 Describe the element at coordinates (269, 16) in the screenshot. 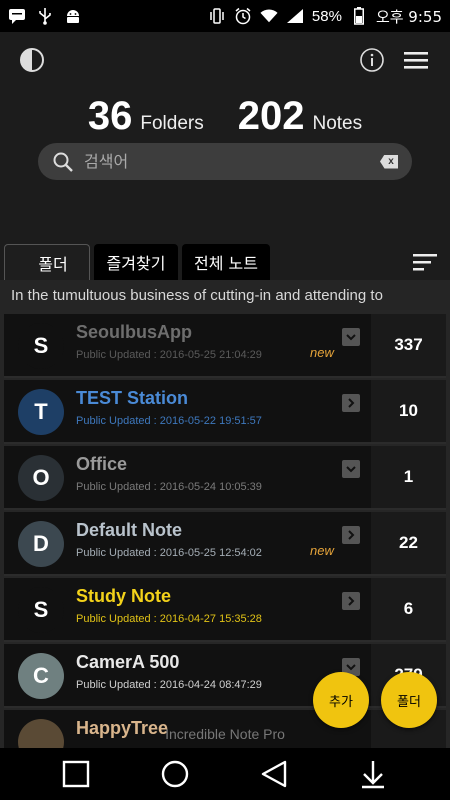

I see `wifi-icon` at that location.